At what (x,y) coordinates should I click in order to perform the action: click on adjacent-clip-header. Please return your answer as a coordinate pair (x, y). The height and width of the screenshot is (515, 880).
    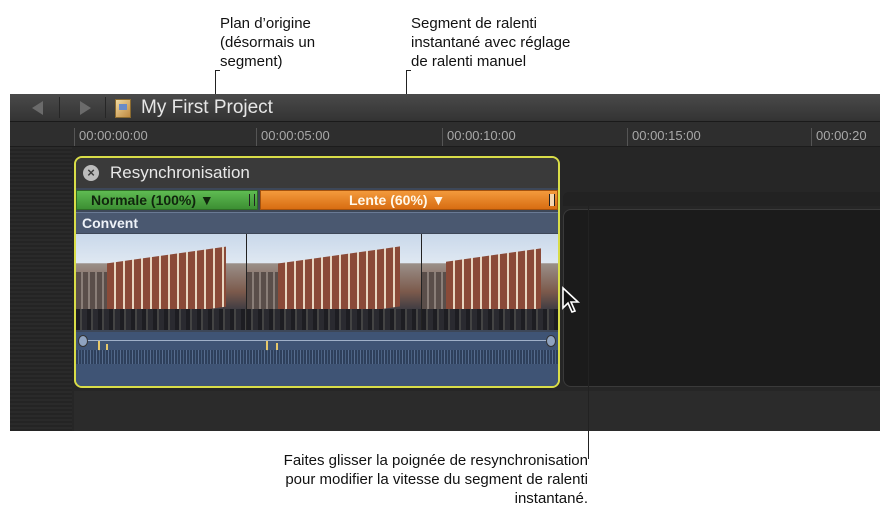
    Looking at the image, I should click on (721, 199).